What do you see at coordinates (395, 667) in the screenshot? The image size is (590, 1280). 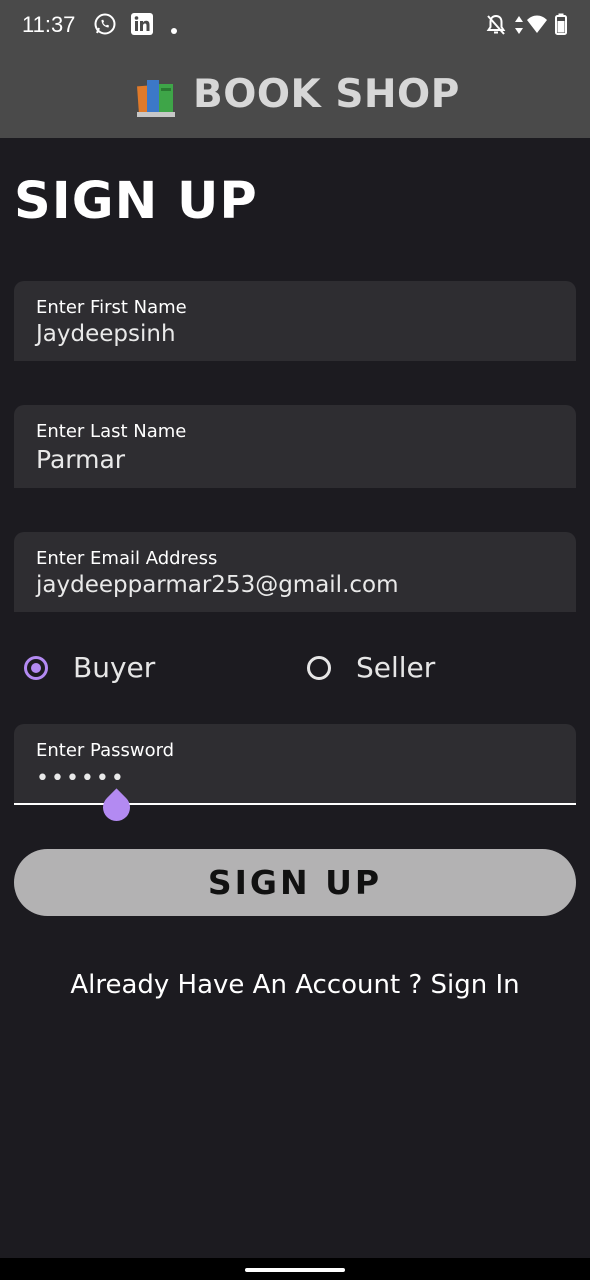 I see `seller-label: Seller` at bounding box center [395, 667].